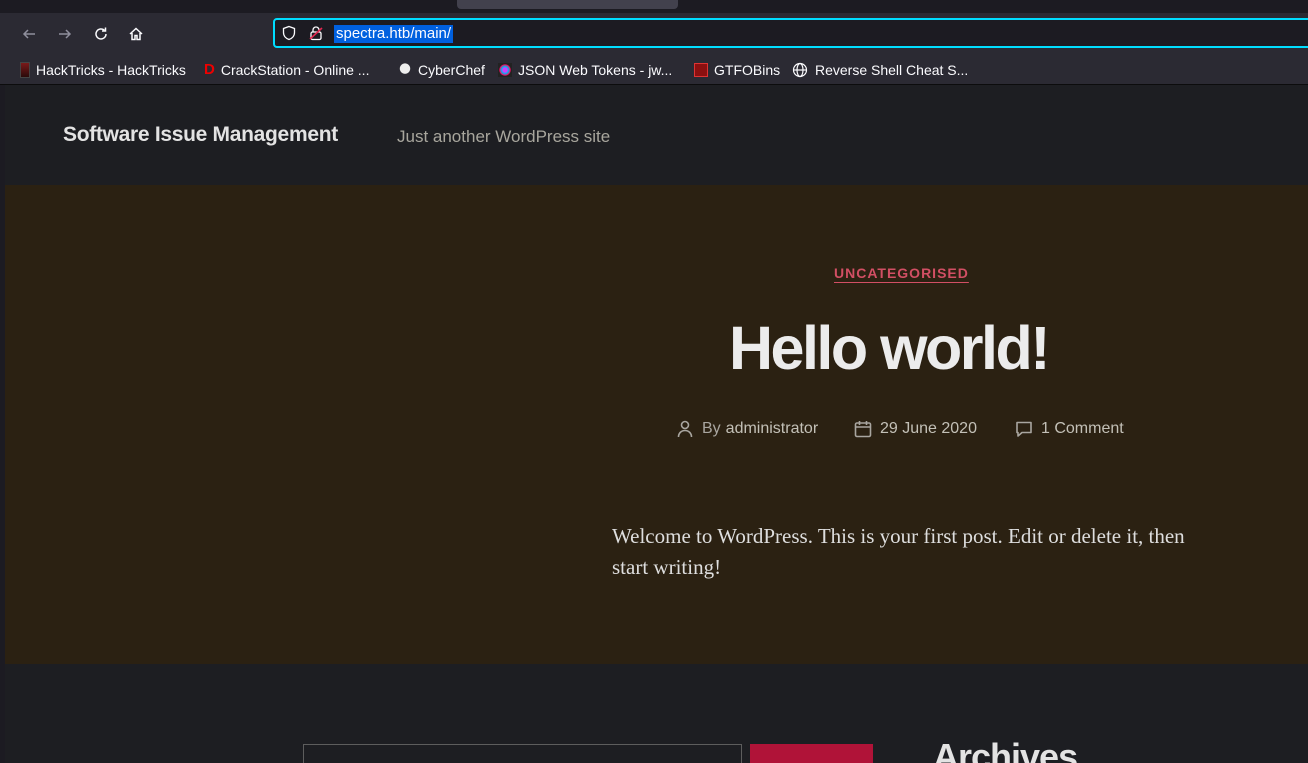  Describe the element at coordinates (772, 429) in the screenshot. I see `author-link: administrator` at that location.